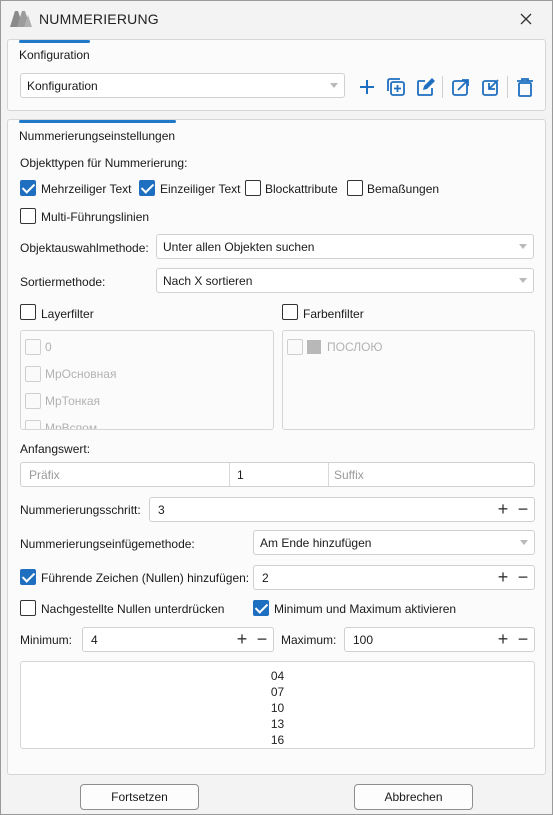 The image size is (553, 815). I want to click on title-bar: NUMMERIERUNG, so click(276, 19).